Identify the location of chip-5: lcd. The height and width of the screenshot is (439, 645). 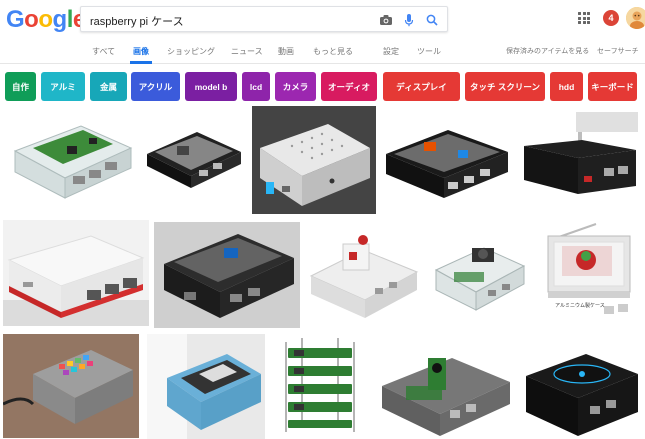
(256, 86).